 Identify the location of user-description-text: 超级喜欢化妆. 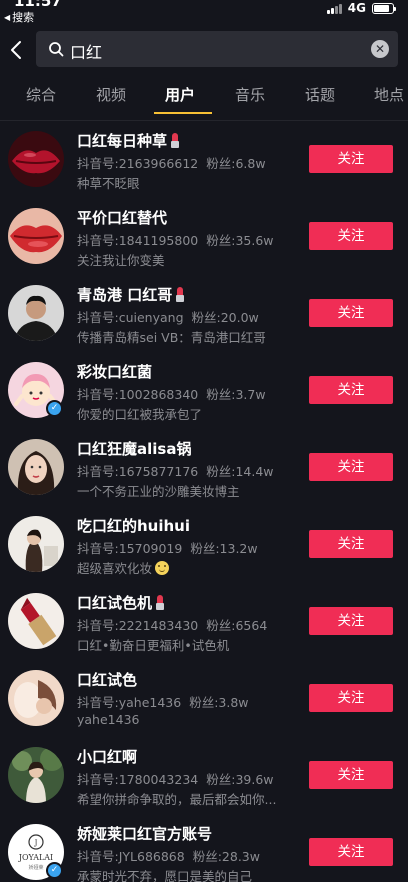
(115, 568).